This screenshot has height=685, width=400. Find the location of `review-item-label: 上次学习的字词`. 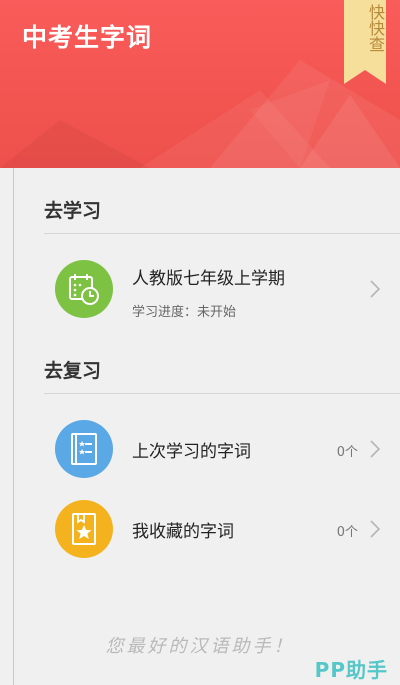

review-item-label: 上次学习的字词 is located at coordinates (191, 452).